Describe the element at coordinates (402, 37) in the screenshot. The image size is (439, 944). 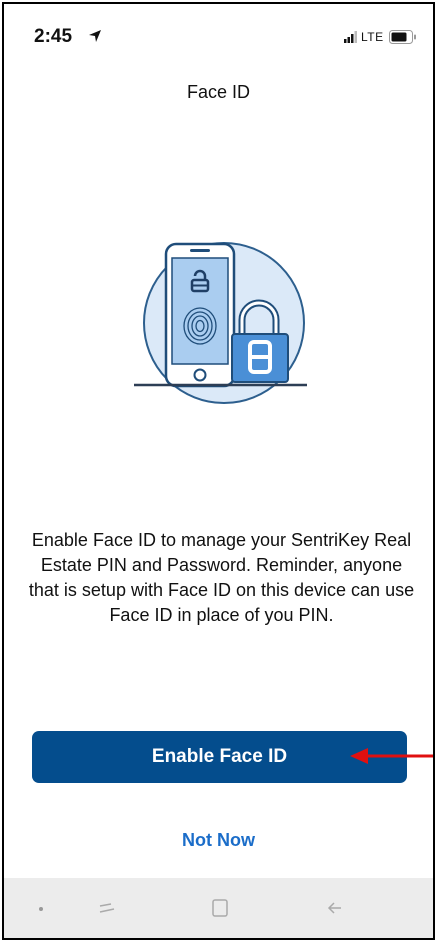
I see `battery-icon` at that location.